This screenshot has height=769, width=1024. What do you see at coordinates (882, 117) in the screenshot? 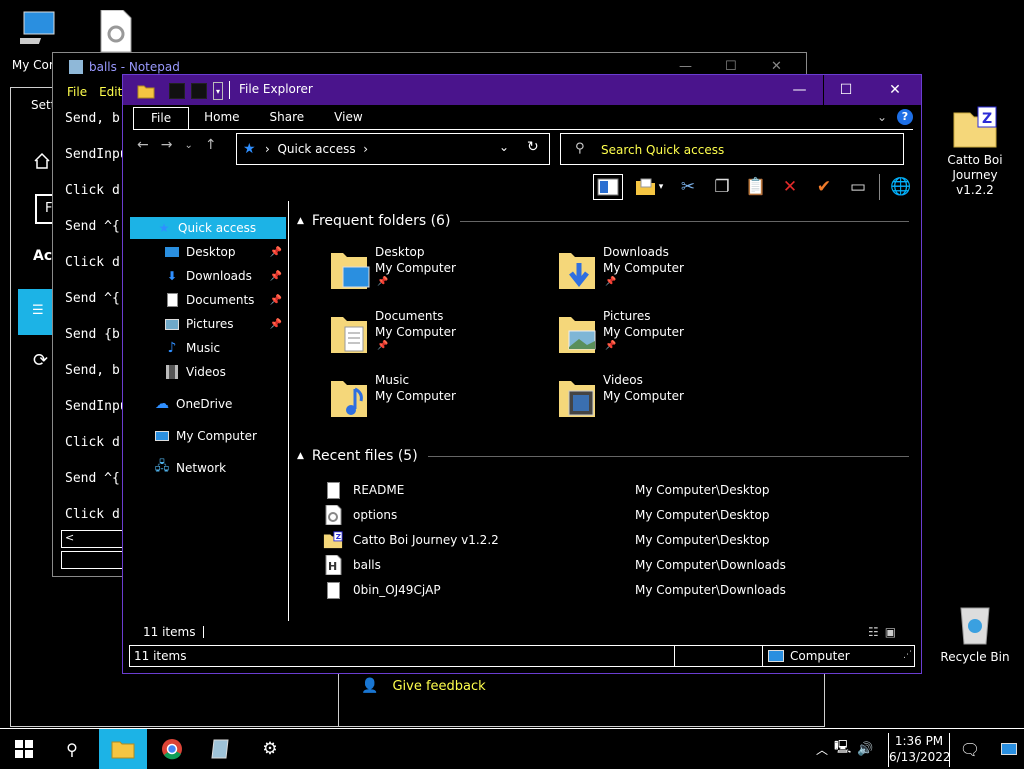
I see `expand-ribbon-icon: ⌄` at bounding box center [882, 117].